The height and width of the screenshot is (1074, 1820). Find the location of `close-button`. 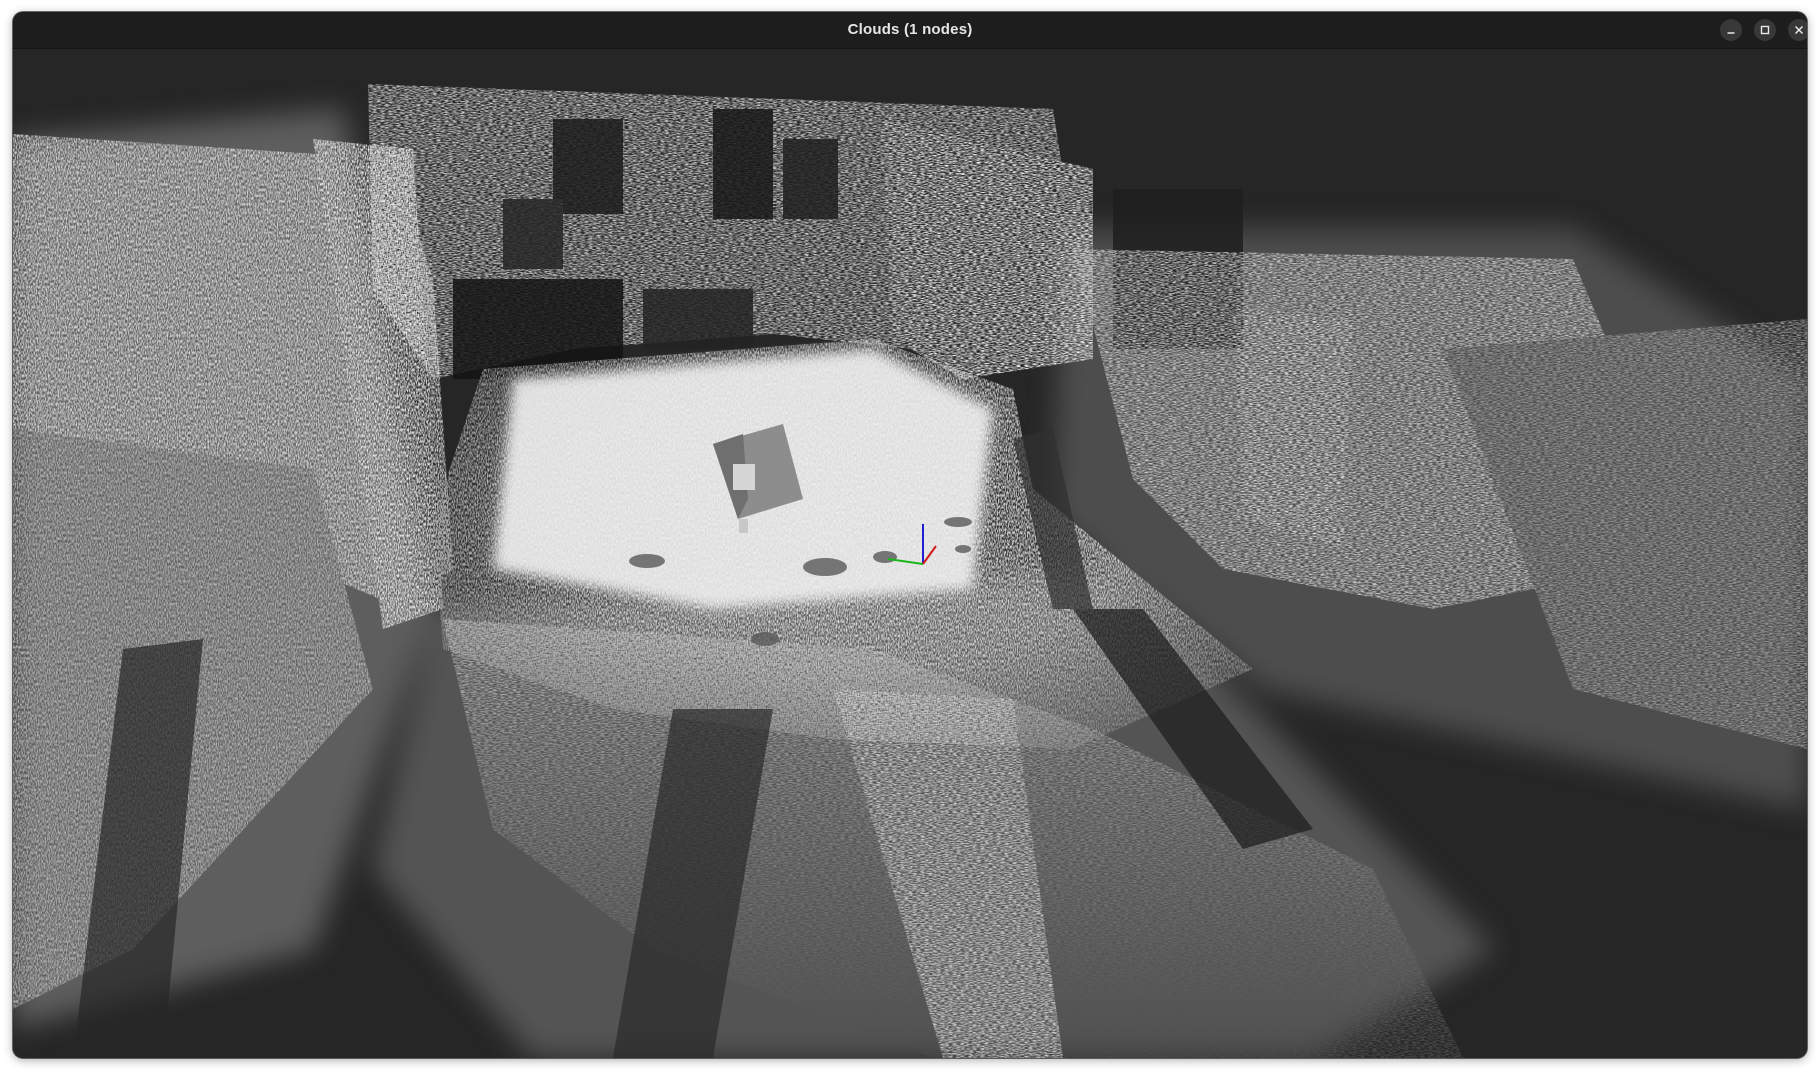

close-button is located at coordinates (1797, 30).